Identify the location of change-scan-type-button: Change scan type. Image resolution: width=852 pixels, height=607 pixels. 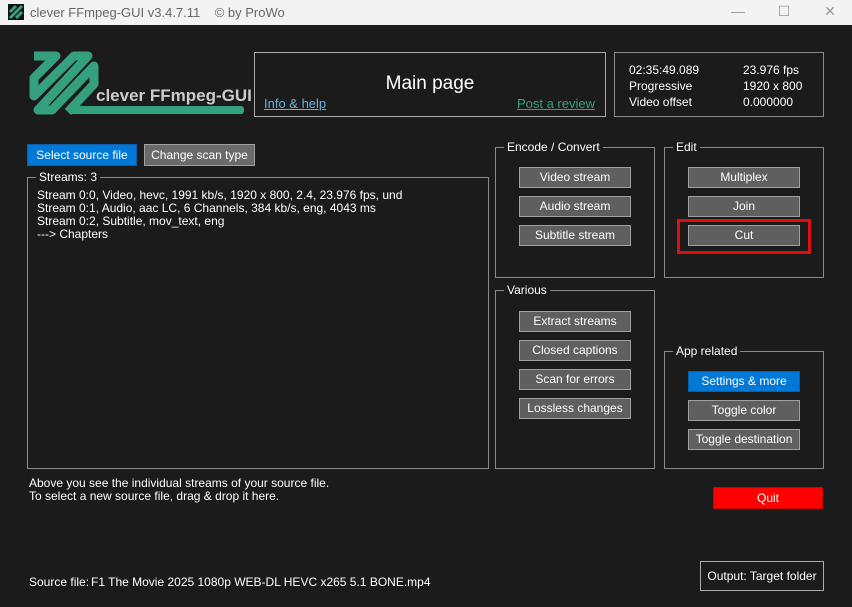
(199, 155).